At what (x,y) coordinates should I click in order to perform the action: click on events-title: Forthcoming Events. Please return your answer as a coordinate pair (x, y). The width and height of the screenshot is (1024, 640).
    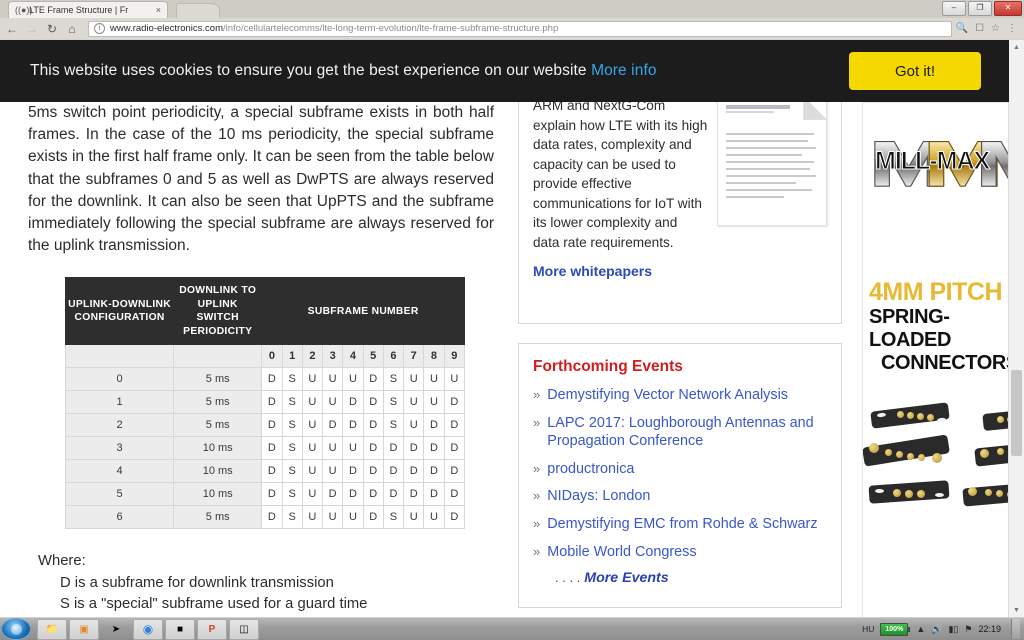
    Looking at the image, I should click on (608, 366).